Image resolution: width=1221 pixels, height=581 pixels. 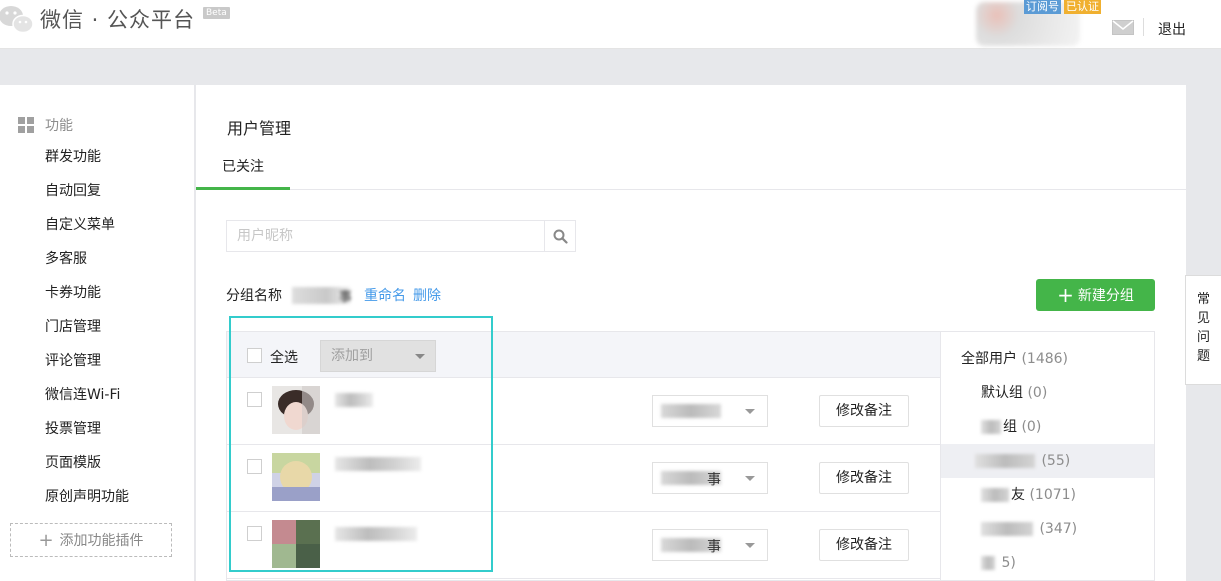 What do you see at coordinates (583, 355) in the screenshot?
I see `table-header: 全选 添加到` at bounding box center [583, 355].